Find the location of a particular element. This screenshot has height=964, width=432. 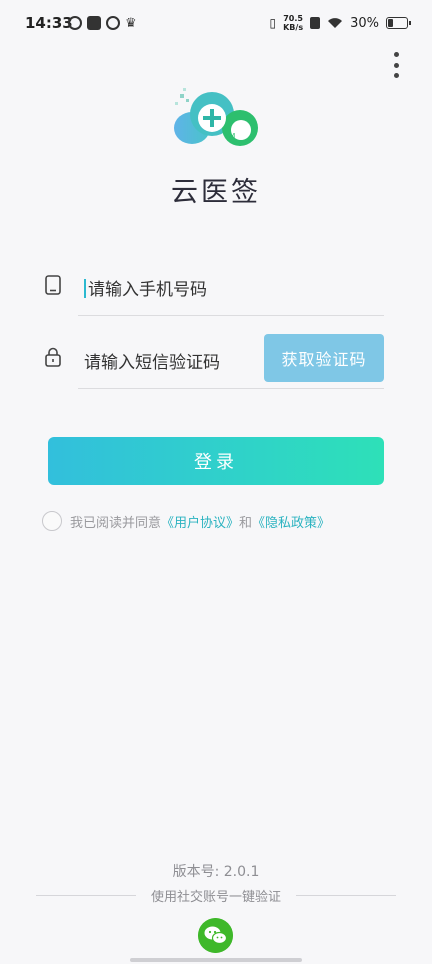

battery-percent: 30% is located at coordinates (364, 23).